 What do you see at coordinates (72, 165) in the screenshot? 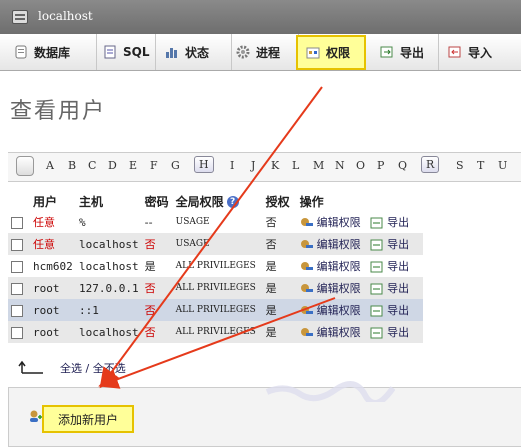
I see `letter-link: B` at bounding box center [72, 165].